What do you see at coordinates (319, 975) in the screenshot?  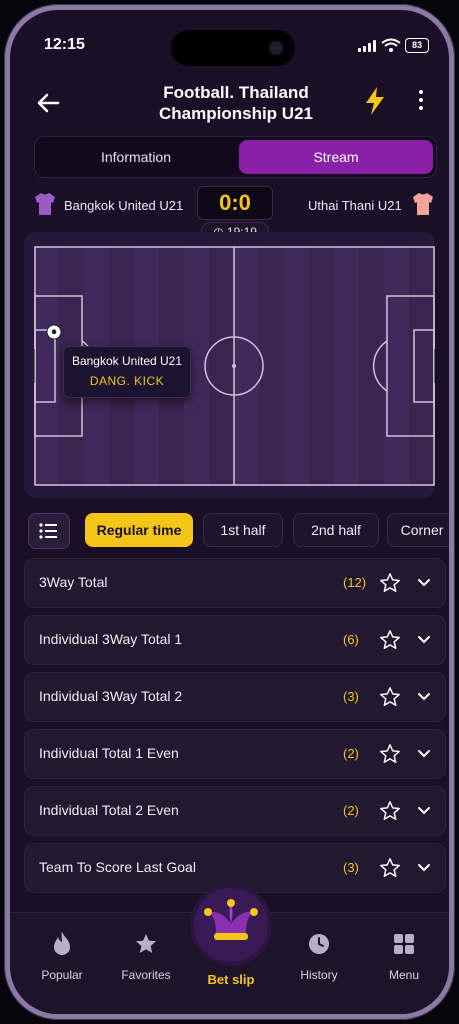 I see `nav-label: History` at bounding box center [319, 975].